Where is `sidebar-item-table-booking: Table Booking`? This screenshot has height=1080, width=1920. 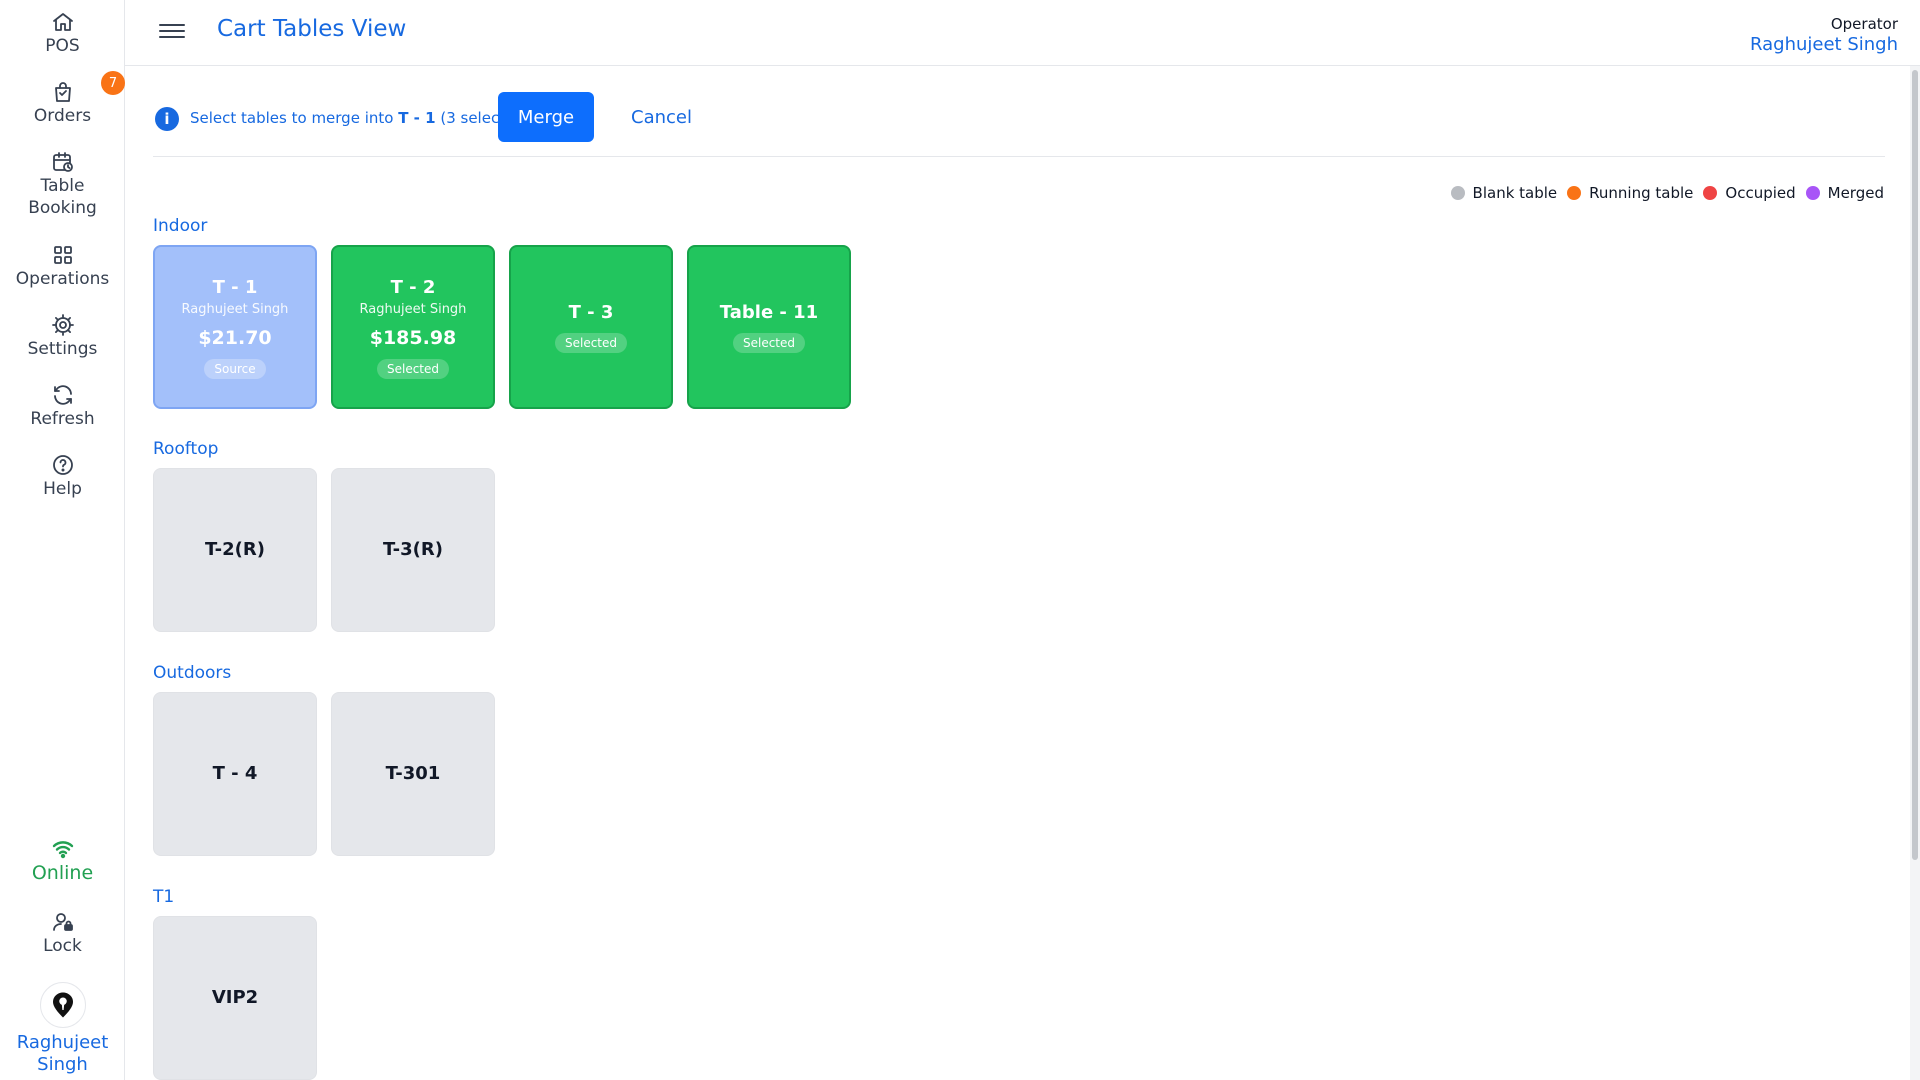
sidebar-item-table-booking: Table Booking is located at coordinates (62, 184).